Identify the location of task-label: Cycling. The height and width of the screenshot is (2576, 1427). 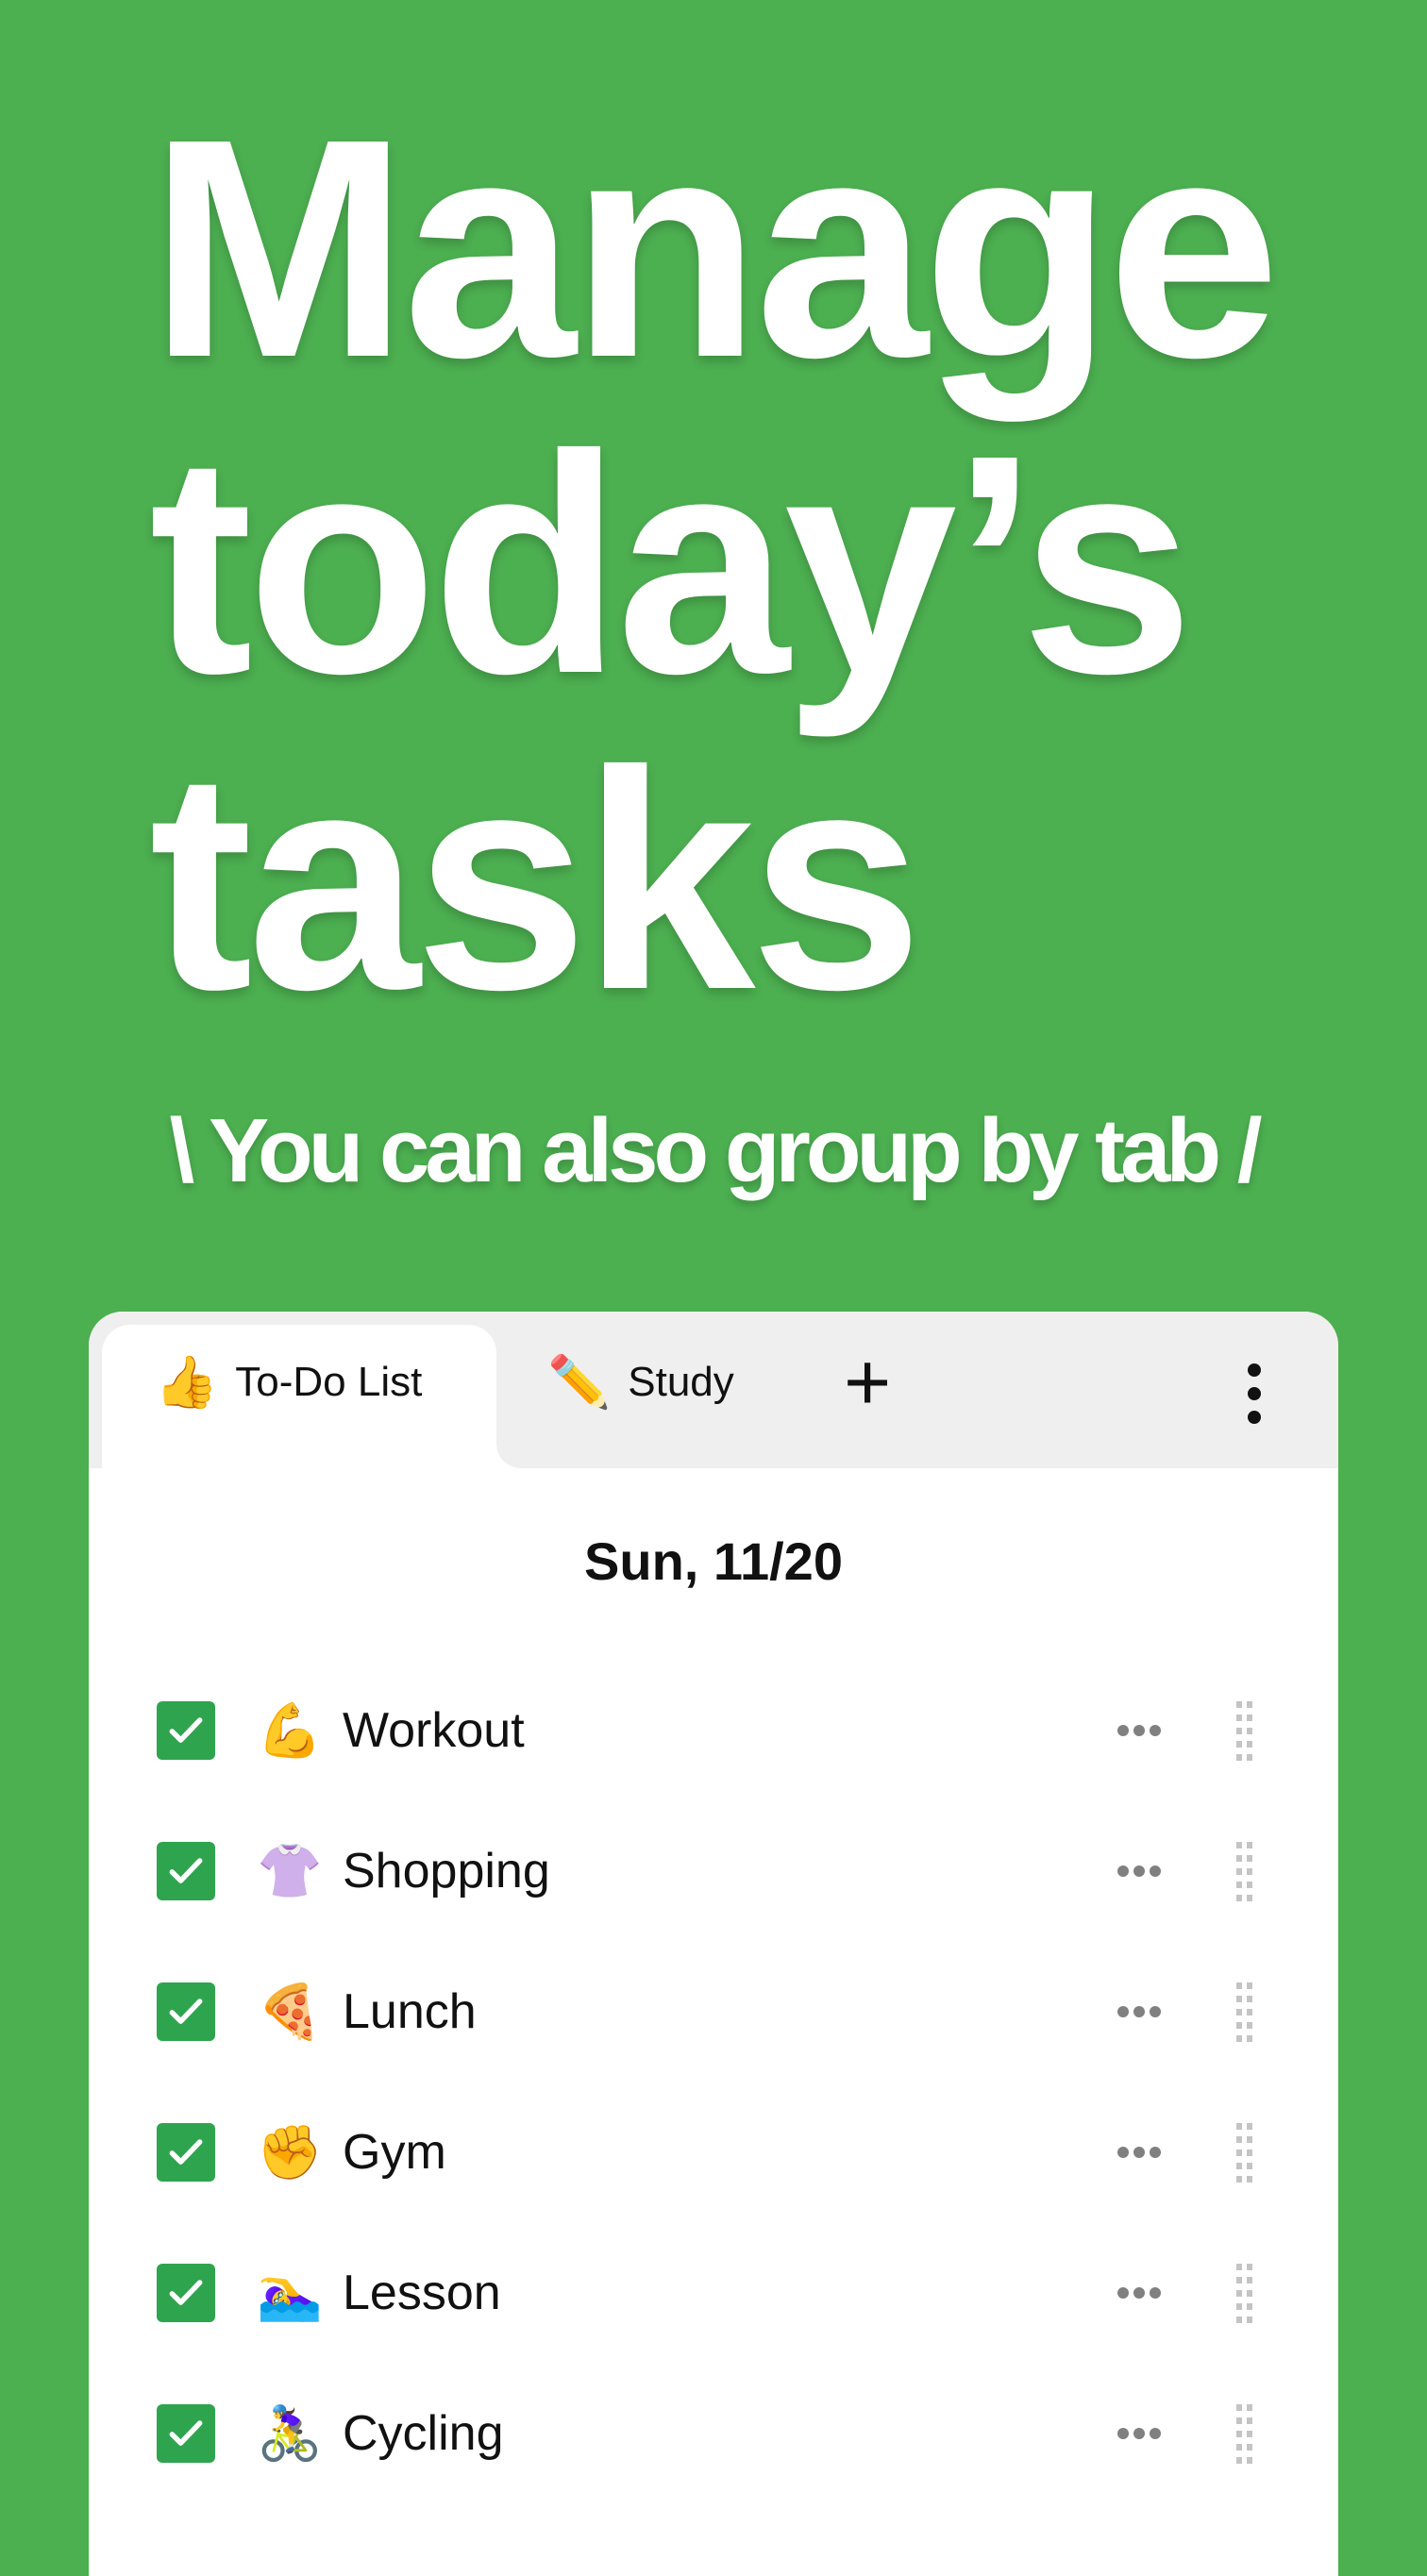
(423, 2433).